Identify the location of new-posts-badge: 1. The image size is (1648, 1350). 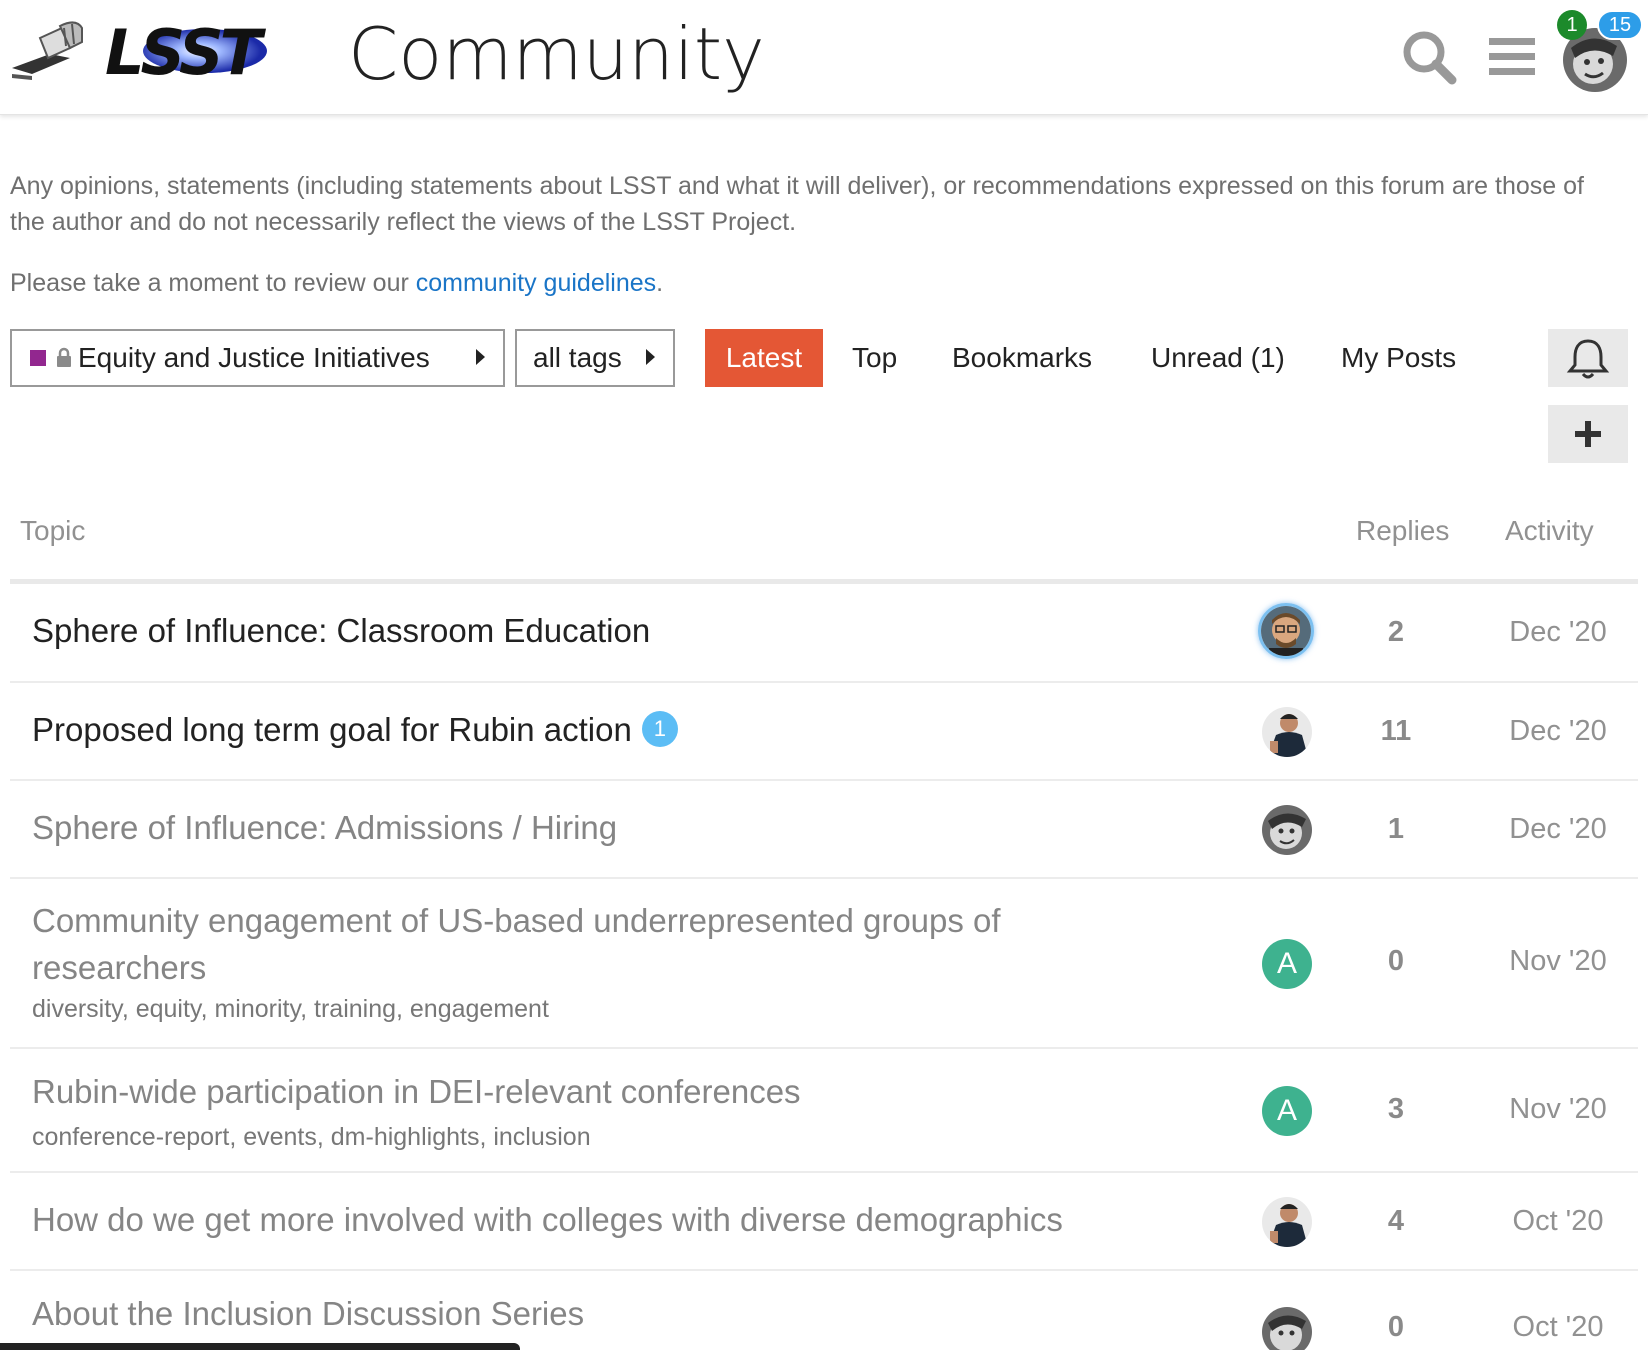
(659, 729).